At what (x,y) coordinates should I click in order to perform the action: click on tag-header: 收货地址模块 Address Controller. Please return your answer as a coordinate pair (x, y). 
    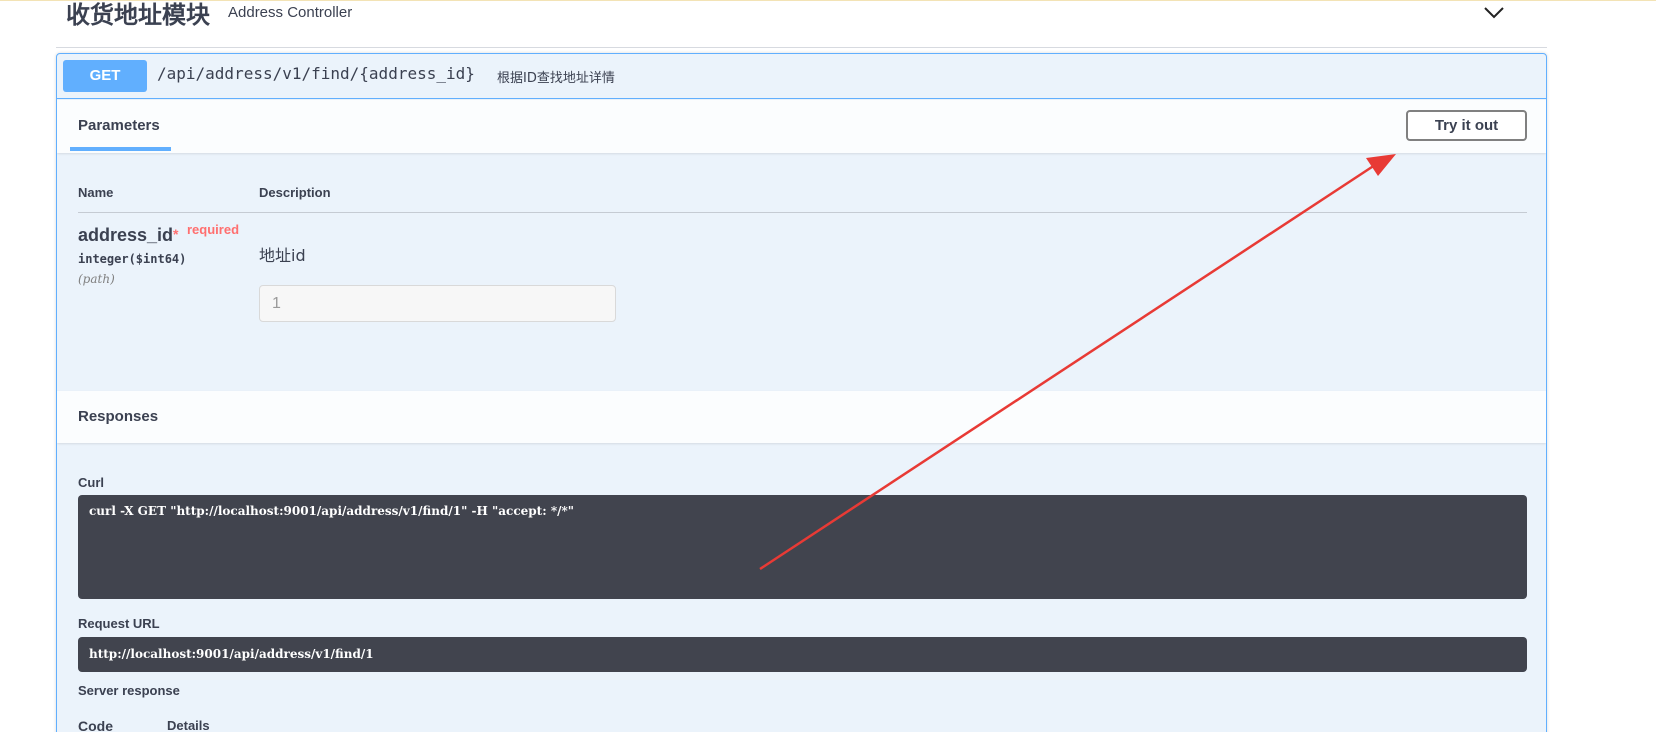
    Looking at the image, I should click on (801, 24).